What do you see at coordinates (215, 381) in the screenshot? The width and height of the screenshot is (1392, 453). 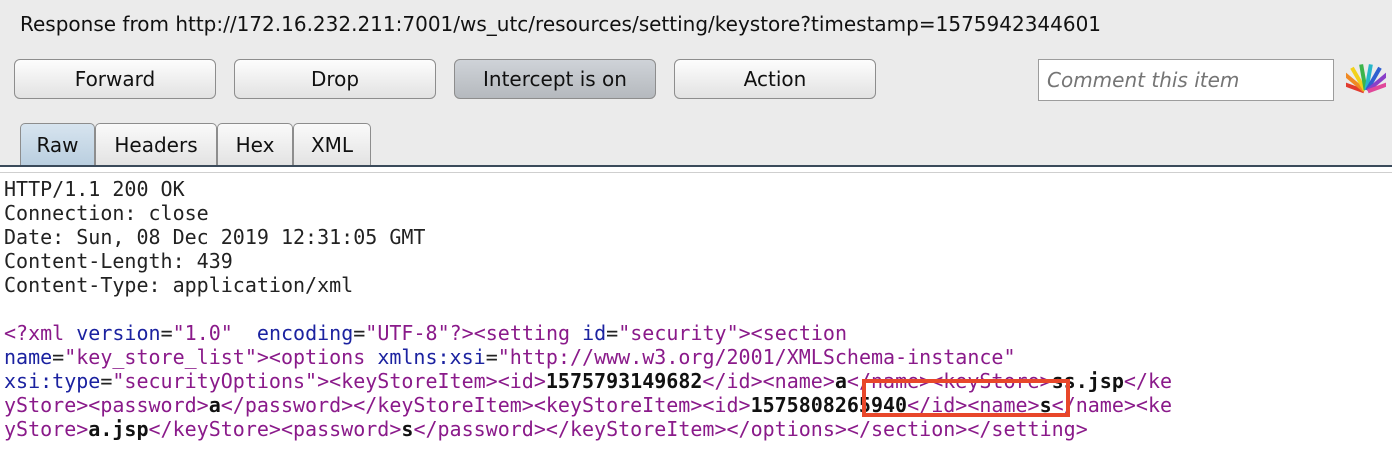 I see `xsi-type-value: securityOptions` at bounding box center [215, 381].